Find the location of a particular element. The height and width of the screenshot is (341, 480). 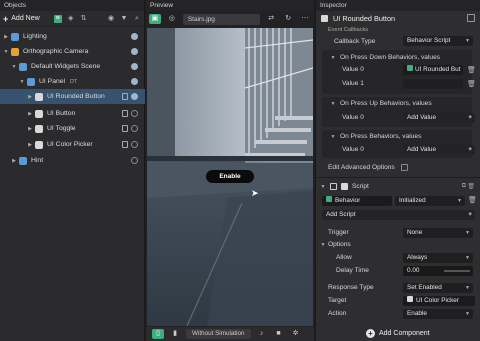

search-icon: ⌕ is located at coordinates (137, 19).